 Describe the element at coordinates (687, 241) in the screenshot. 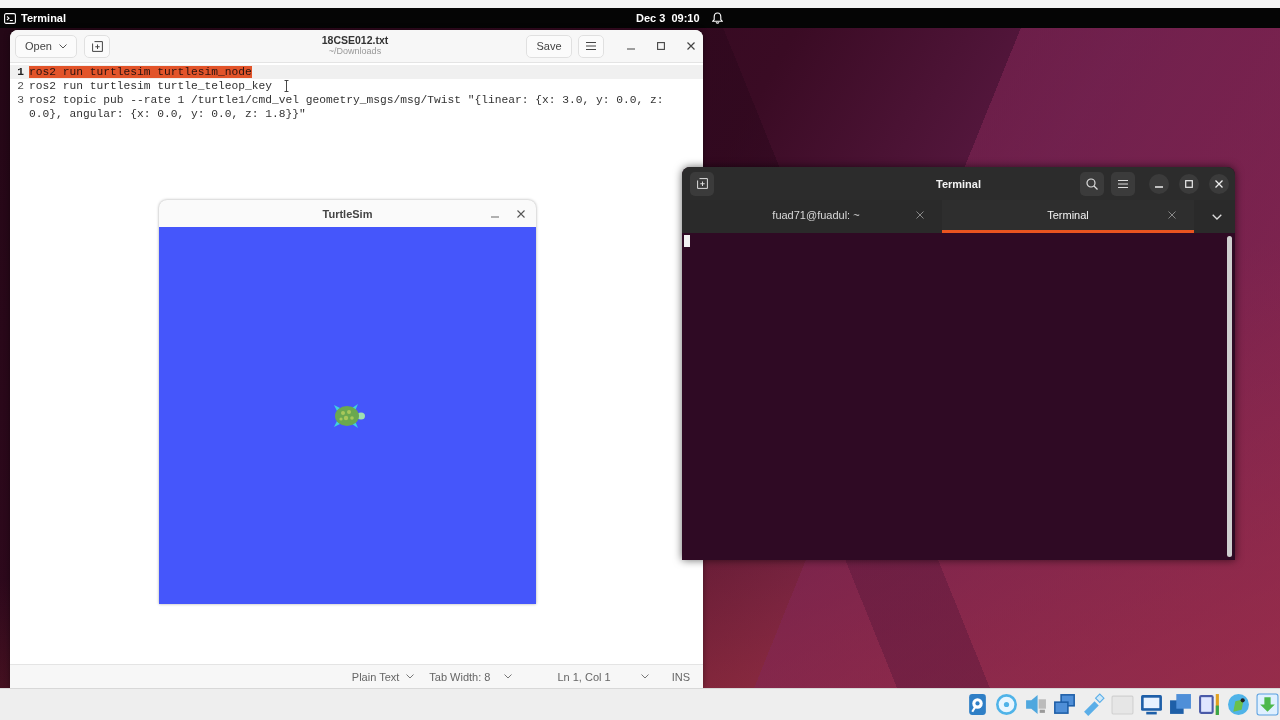

I see `text-cursor` at that location.